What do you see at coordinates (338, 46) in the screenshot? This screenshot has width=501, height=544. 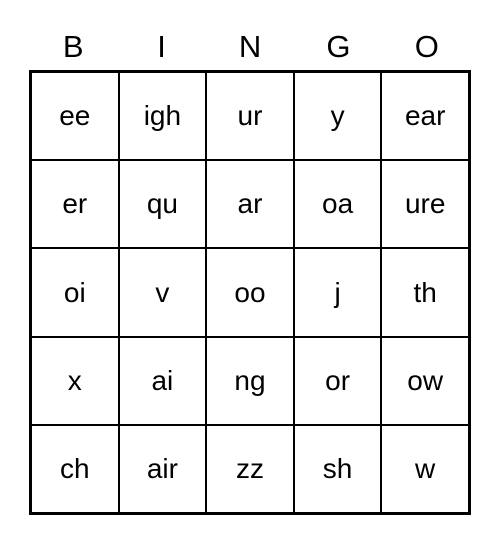 I see `bingo-header-letter-g: G` at bounding box center [338, 46].